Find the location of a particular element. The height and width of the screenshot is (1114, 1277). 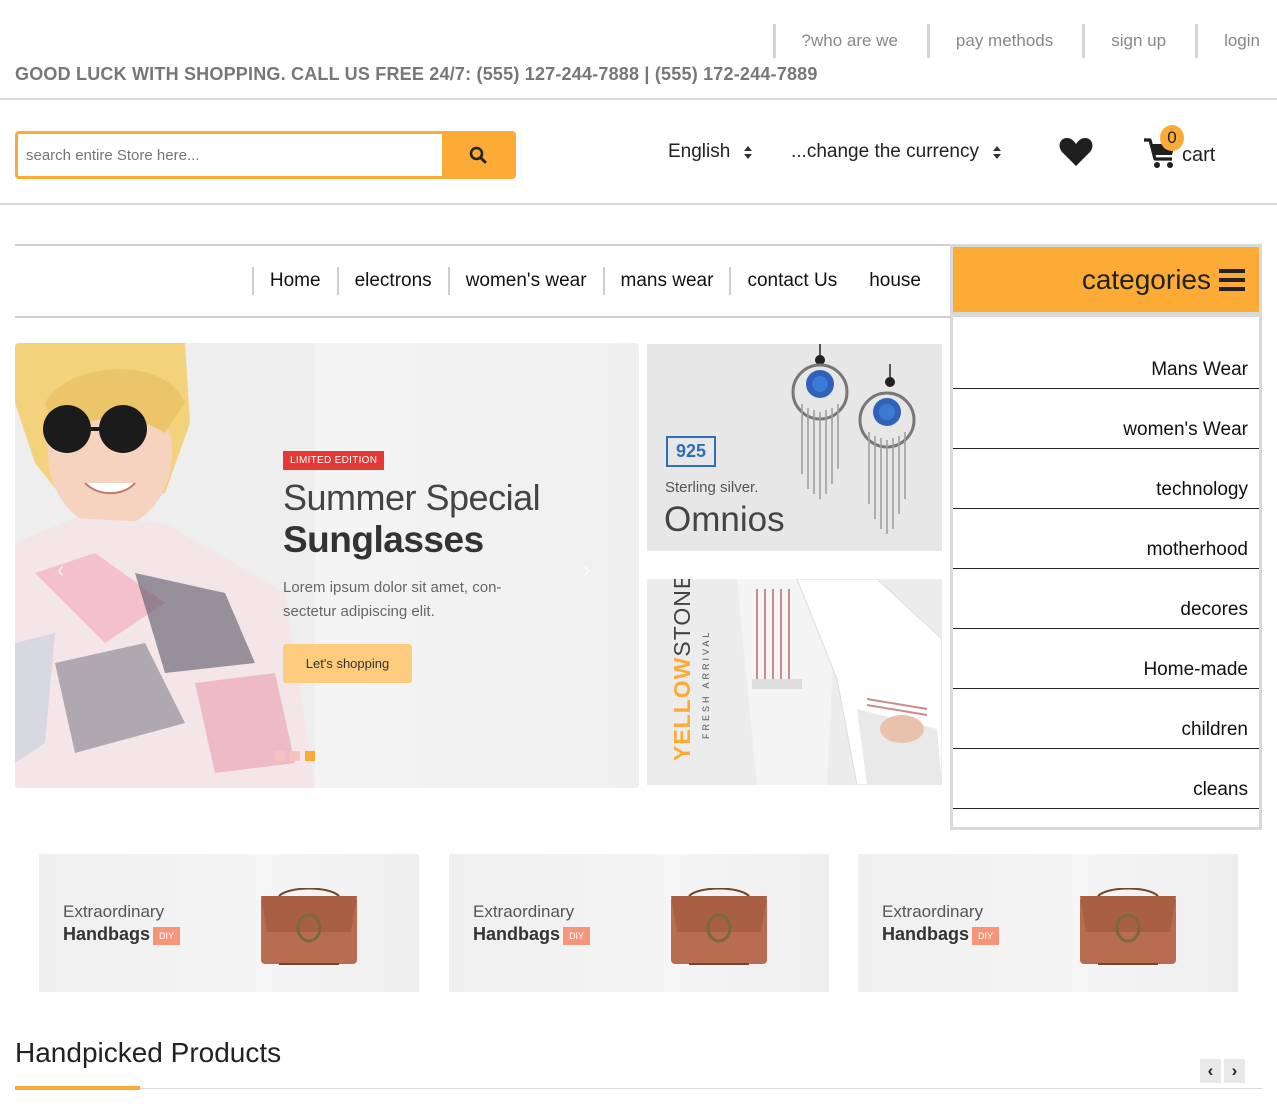

nav-item-mans-wear: mans wear is located at coordinates (666, 281).